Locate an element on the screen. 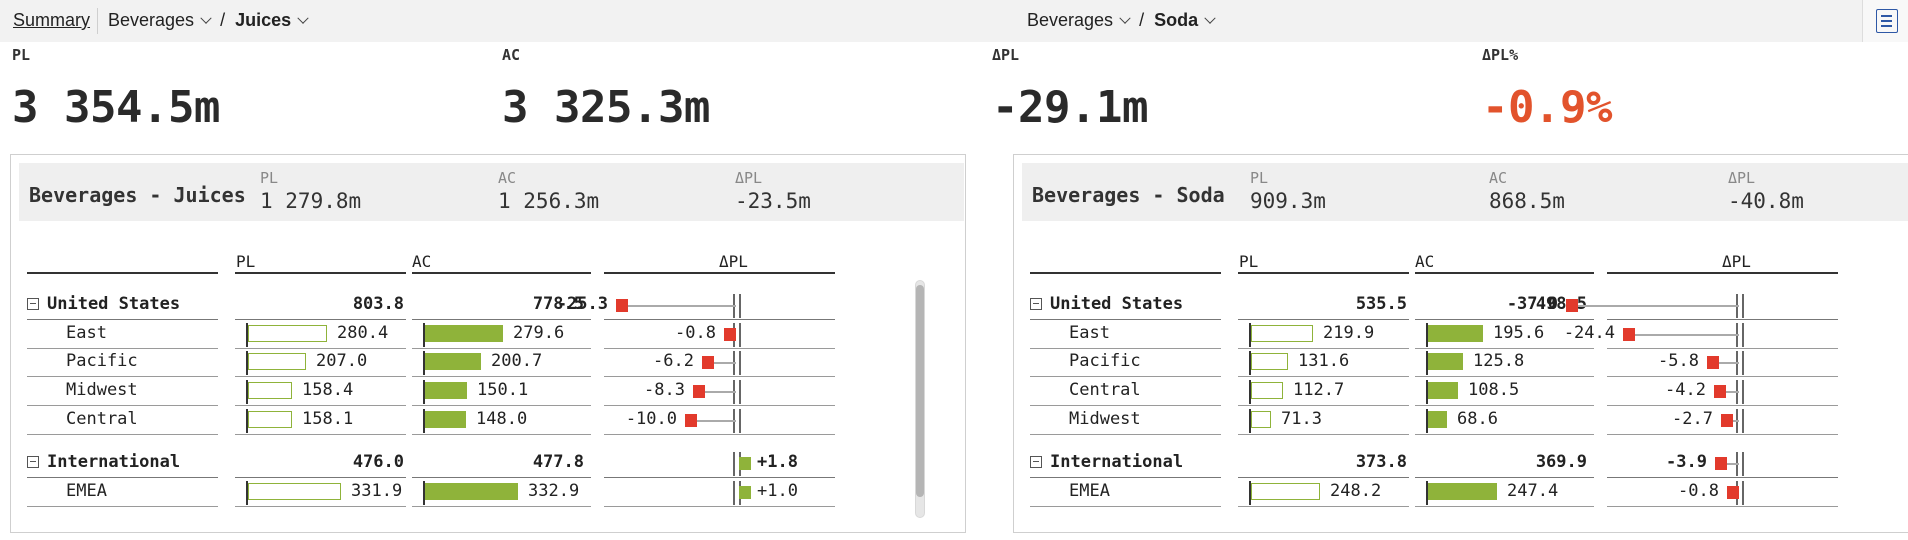 Image resolution: width=1908 pixels, height=540 pixels. kpi-label: PL is located at coordinates (21, 55).